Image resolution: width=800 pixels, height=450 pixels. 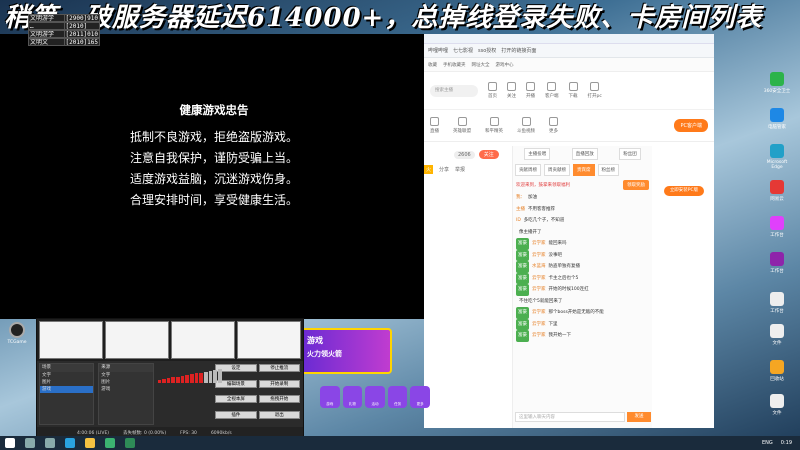 What do you see at coordinates (130, 443) in the screenshot?
I see `app-icon` at bounding box center [130, 443].